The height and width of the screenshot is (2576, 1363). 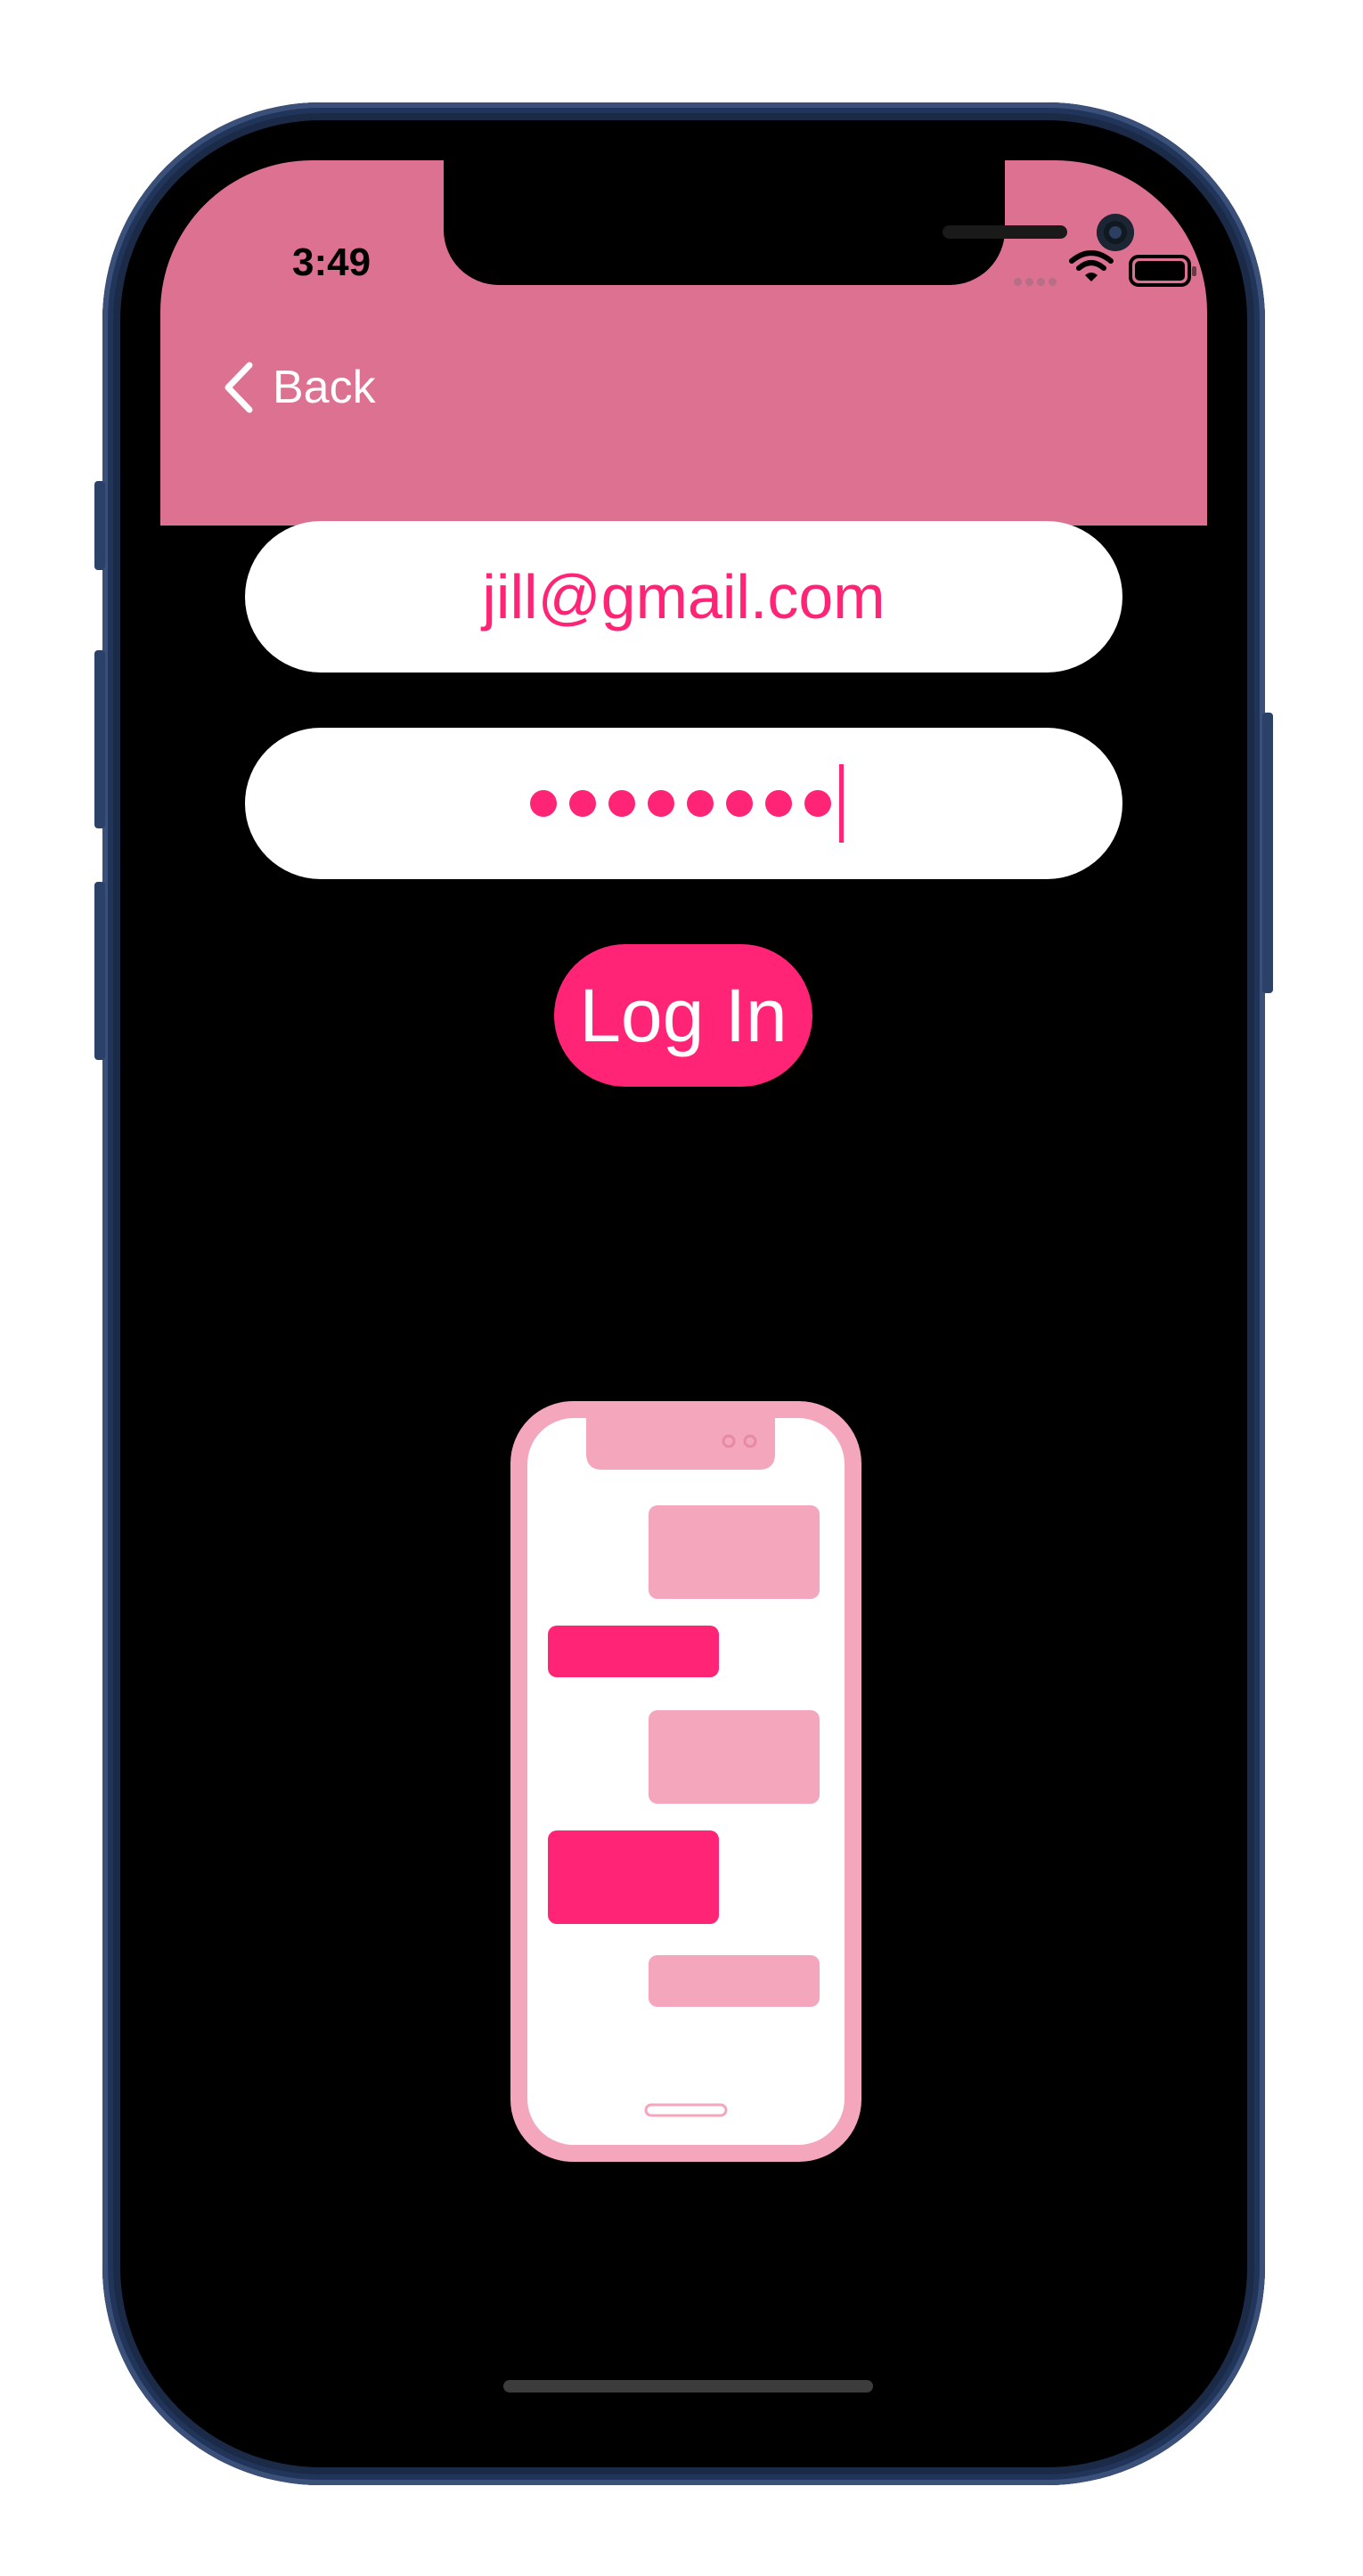 What do you see at coordinates (100, 739) in the screenshot?
I see `volume-up-button` at bounding box center [100, 739].